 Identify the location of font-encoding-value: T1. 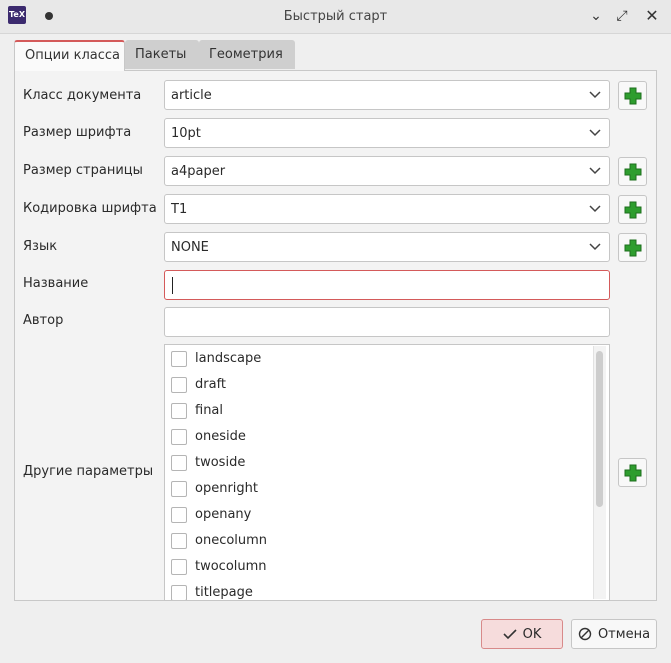
(179, 209).